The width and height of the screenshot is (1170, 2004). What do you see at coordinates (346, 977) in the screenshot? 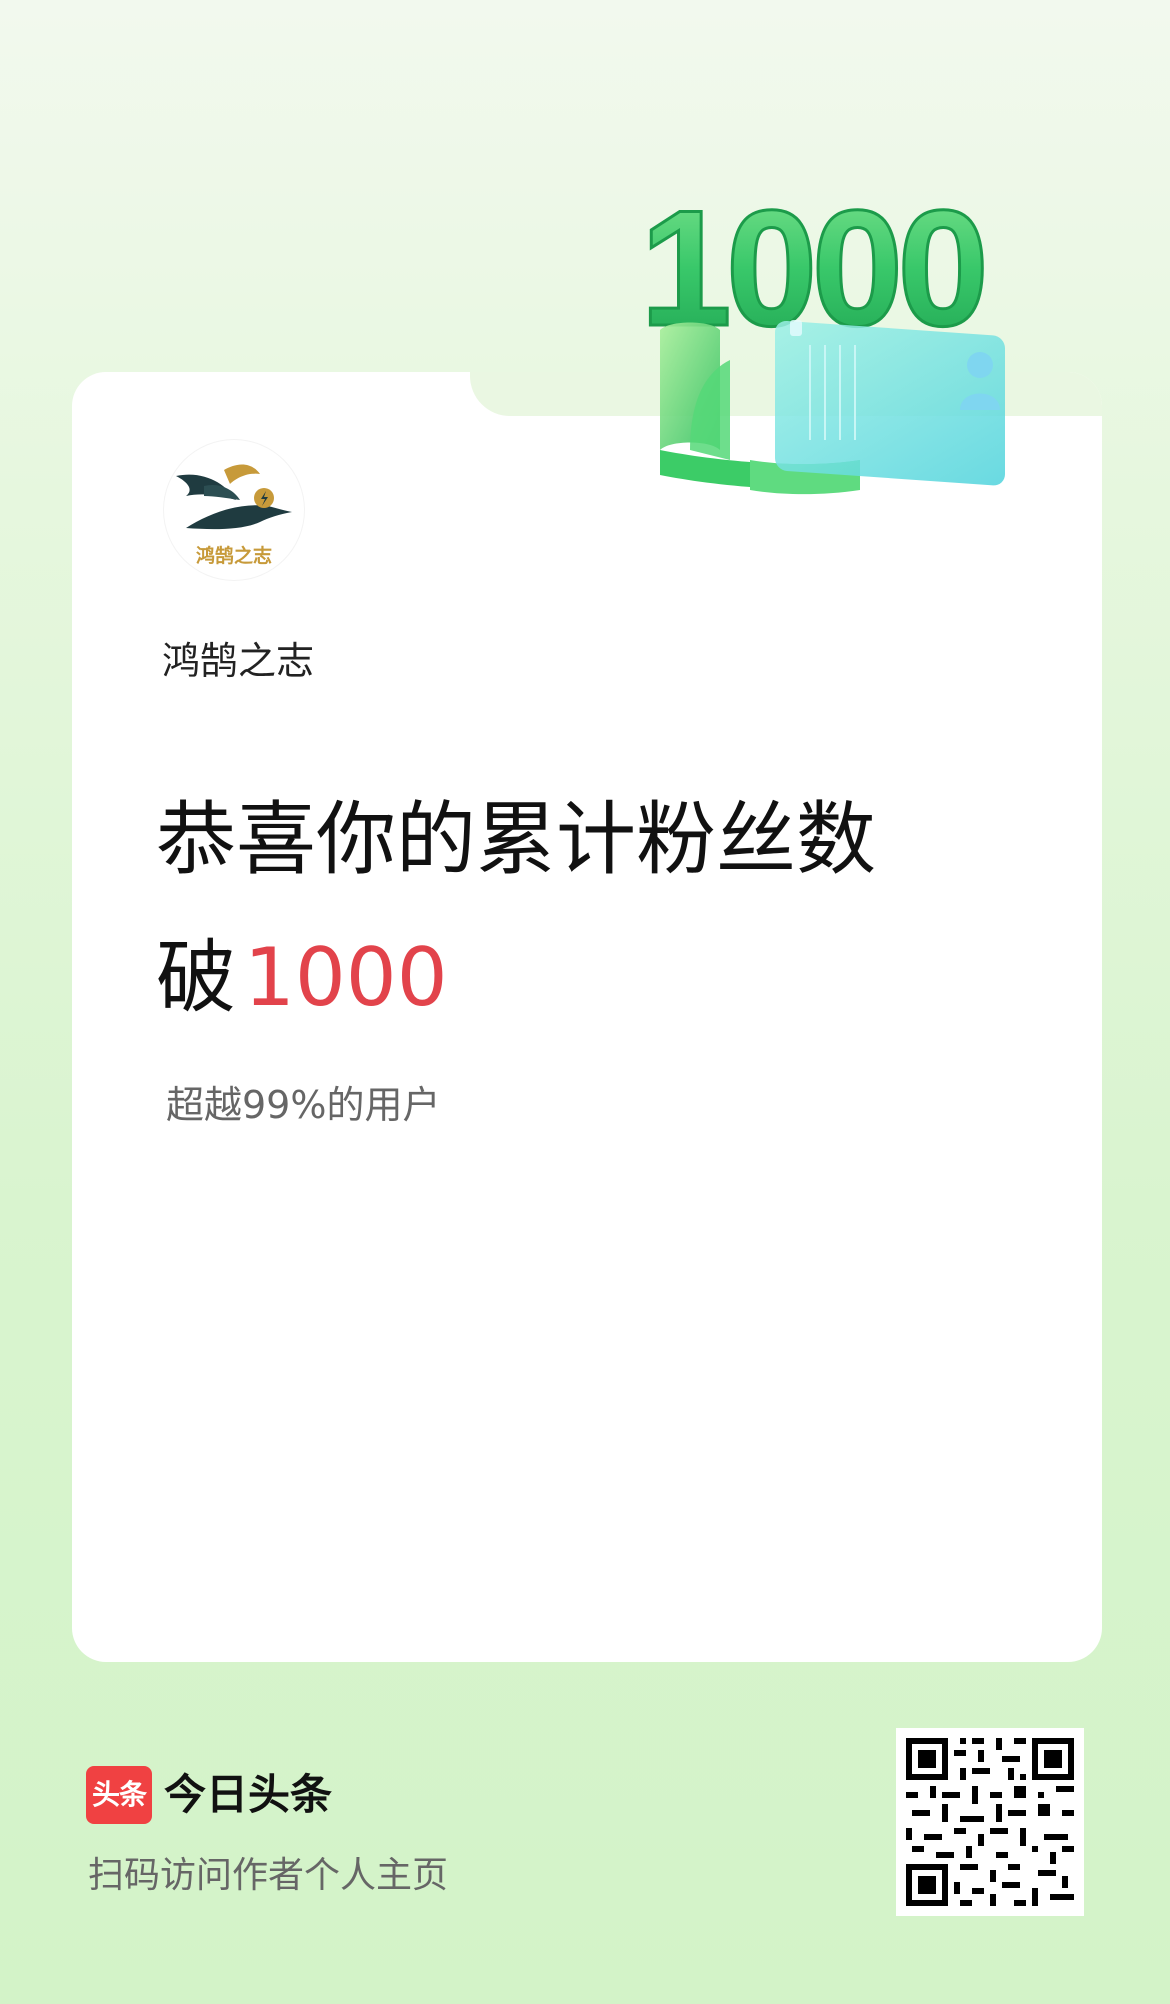
I see `milestone-number: 1000` at bounding box center [346, 977].